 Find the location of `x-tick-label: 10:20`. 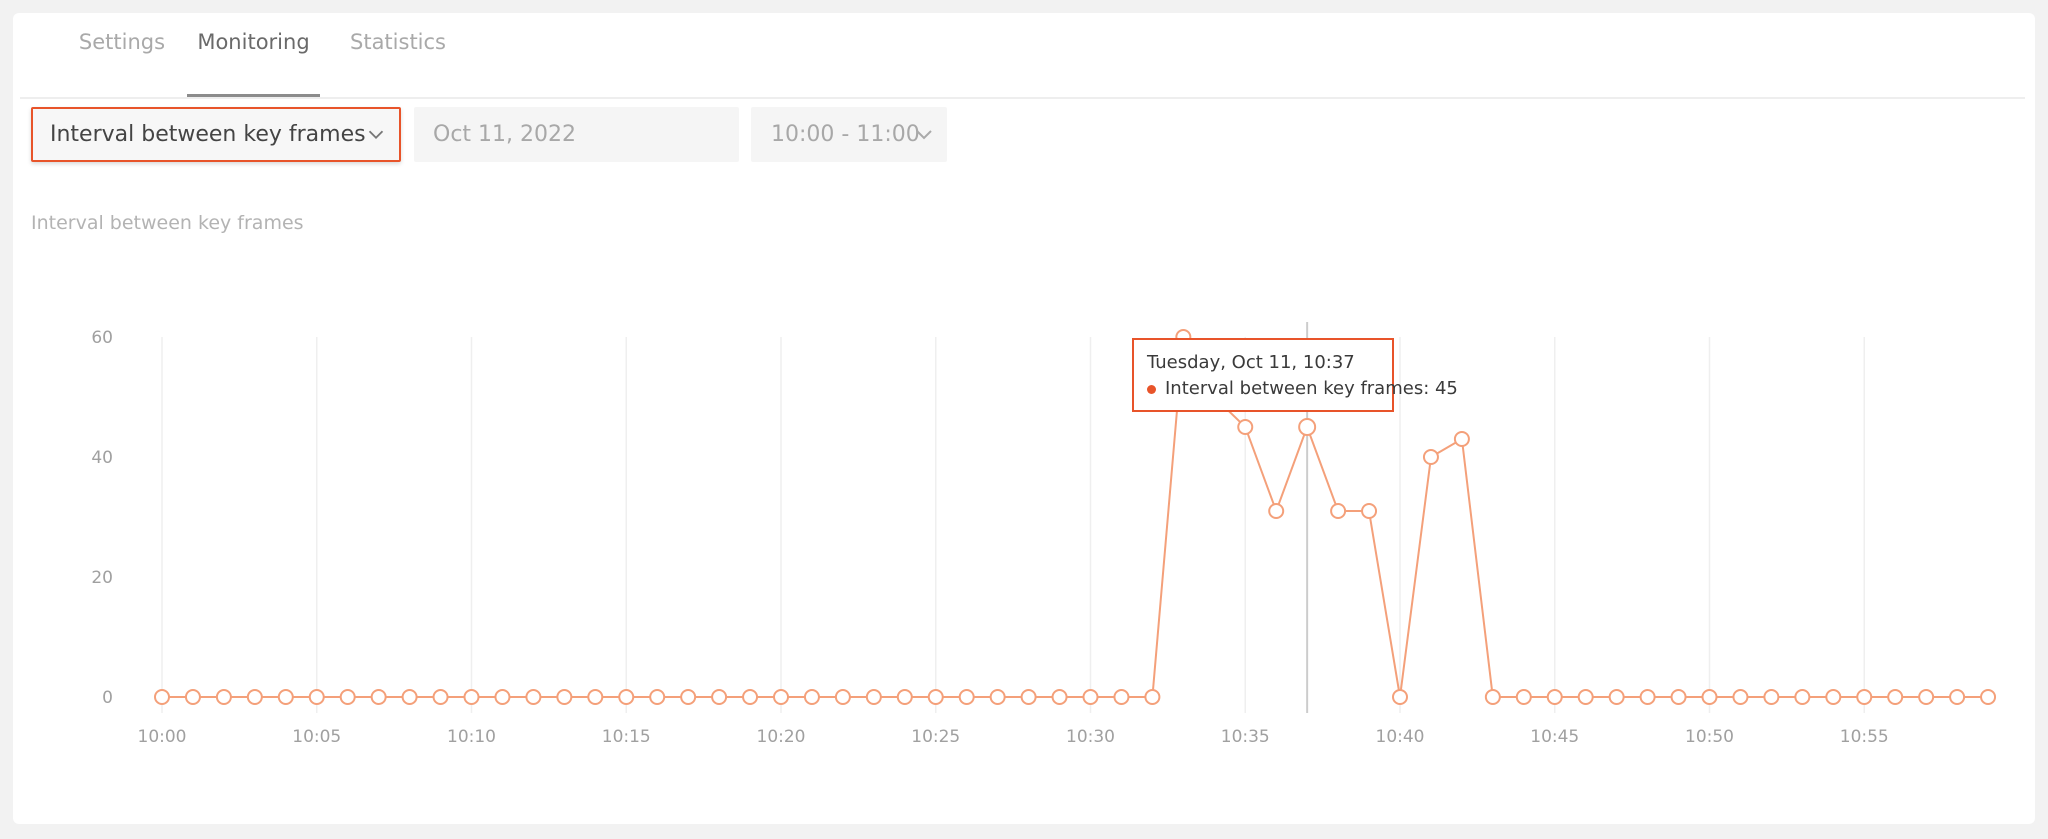

x-tick-label: 10:20 is located at coordinates (781, 737).